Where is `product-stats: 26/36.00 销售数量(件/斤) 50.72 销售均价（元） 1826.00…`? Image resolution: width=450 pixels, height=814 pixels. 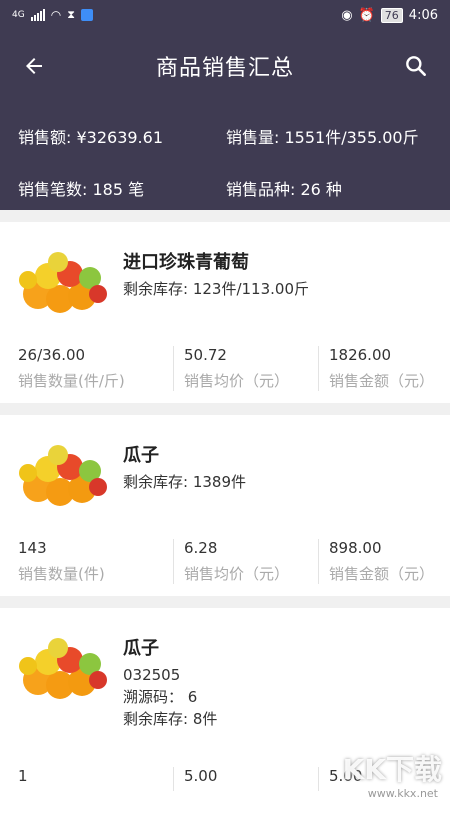
product-stats: 26/36.00 销售数量(件/斤) 50.72 销售均价（元） 1826.00… is located at coordinates (225, 368).